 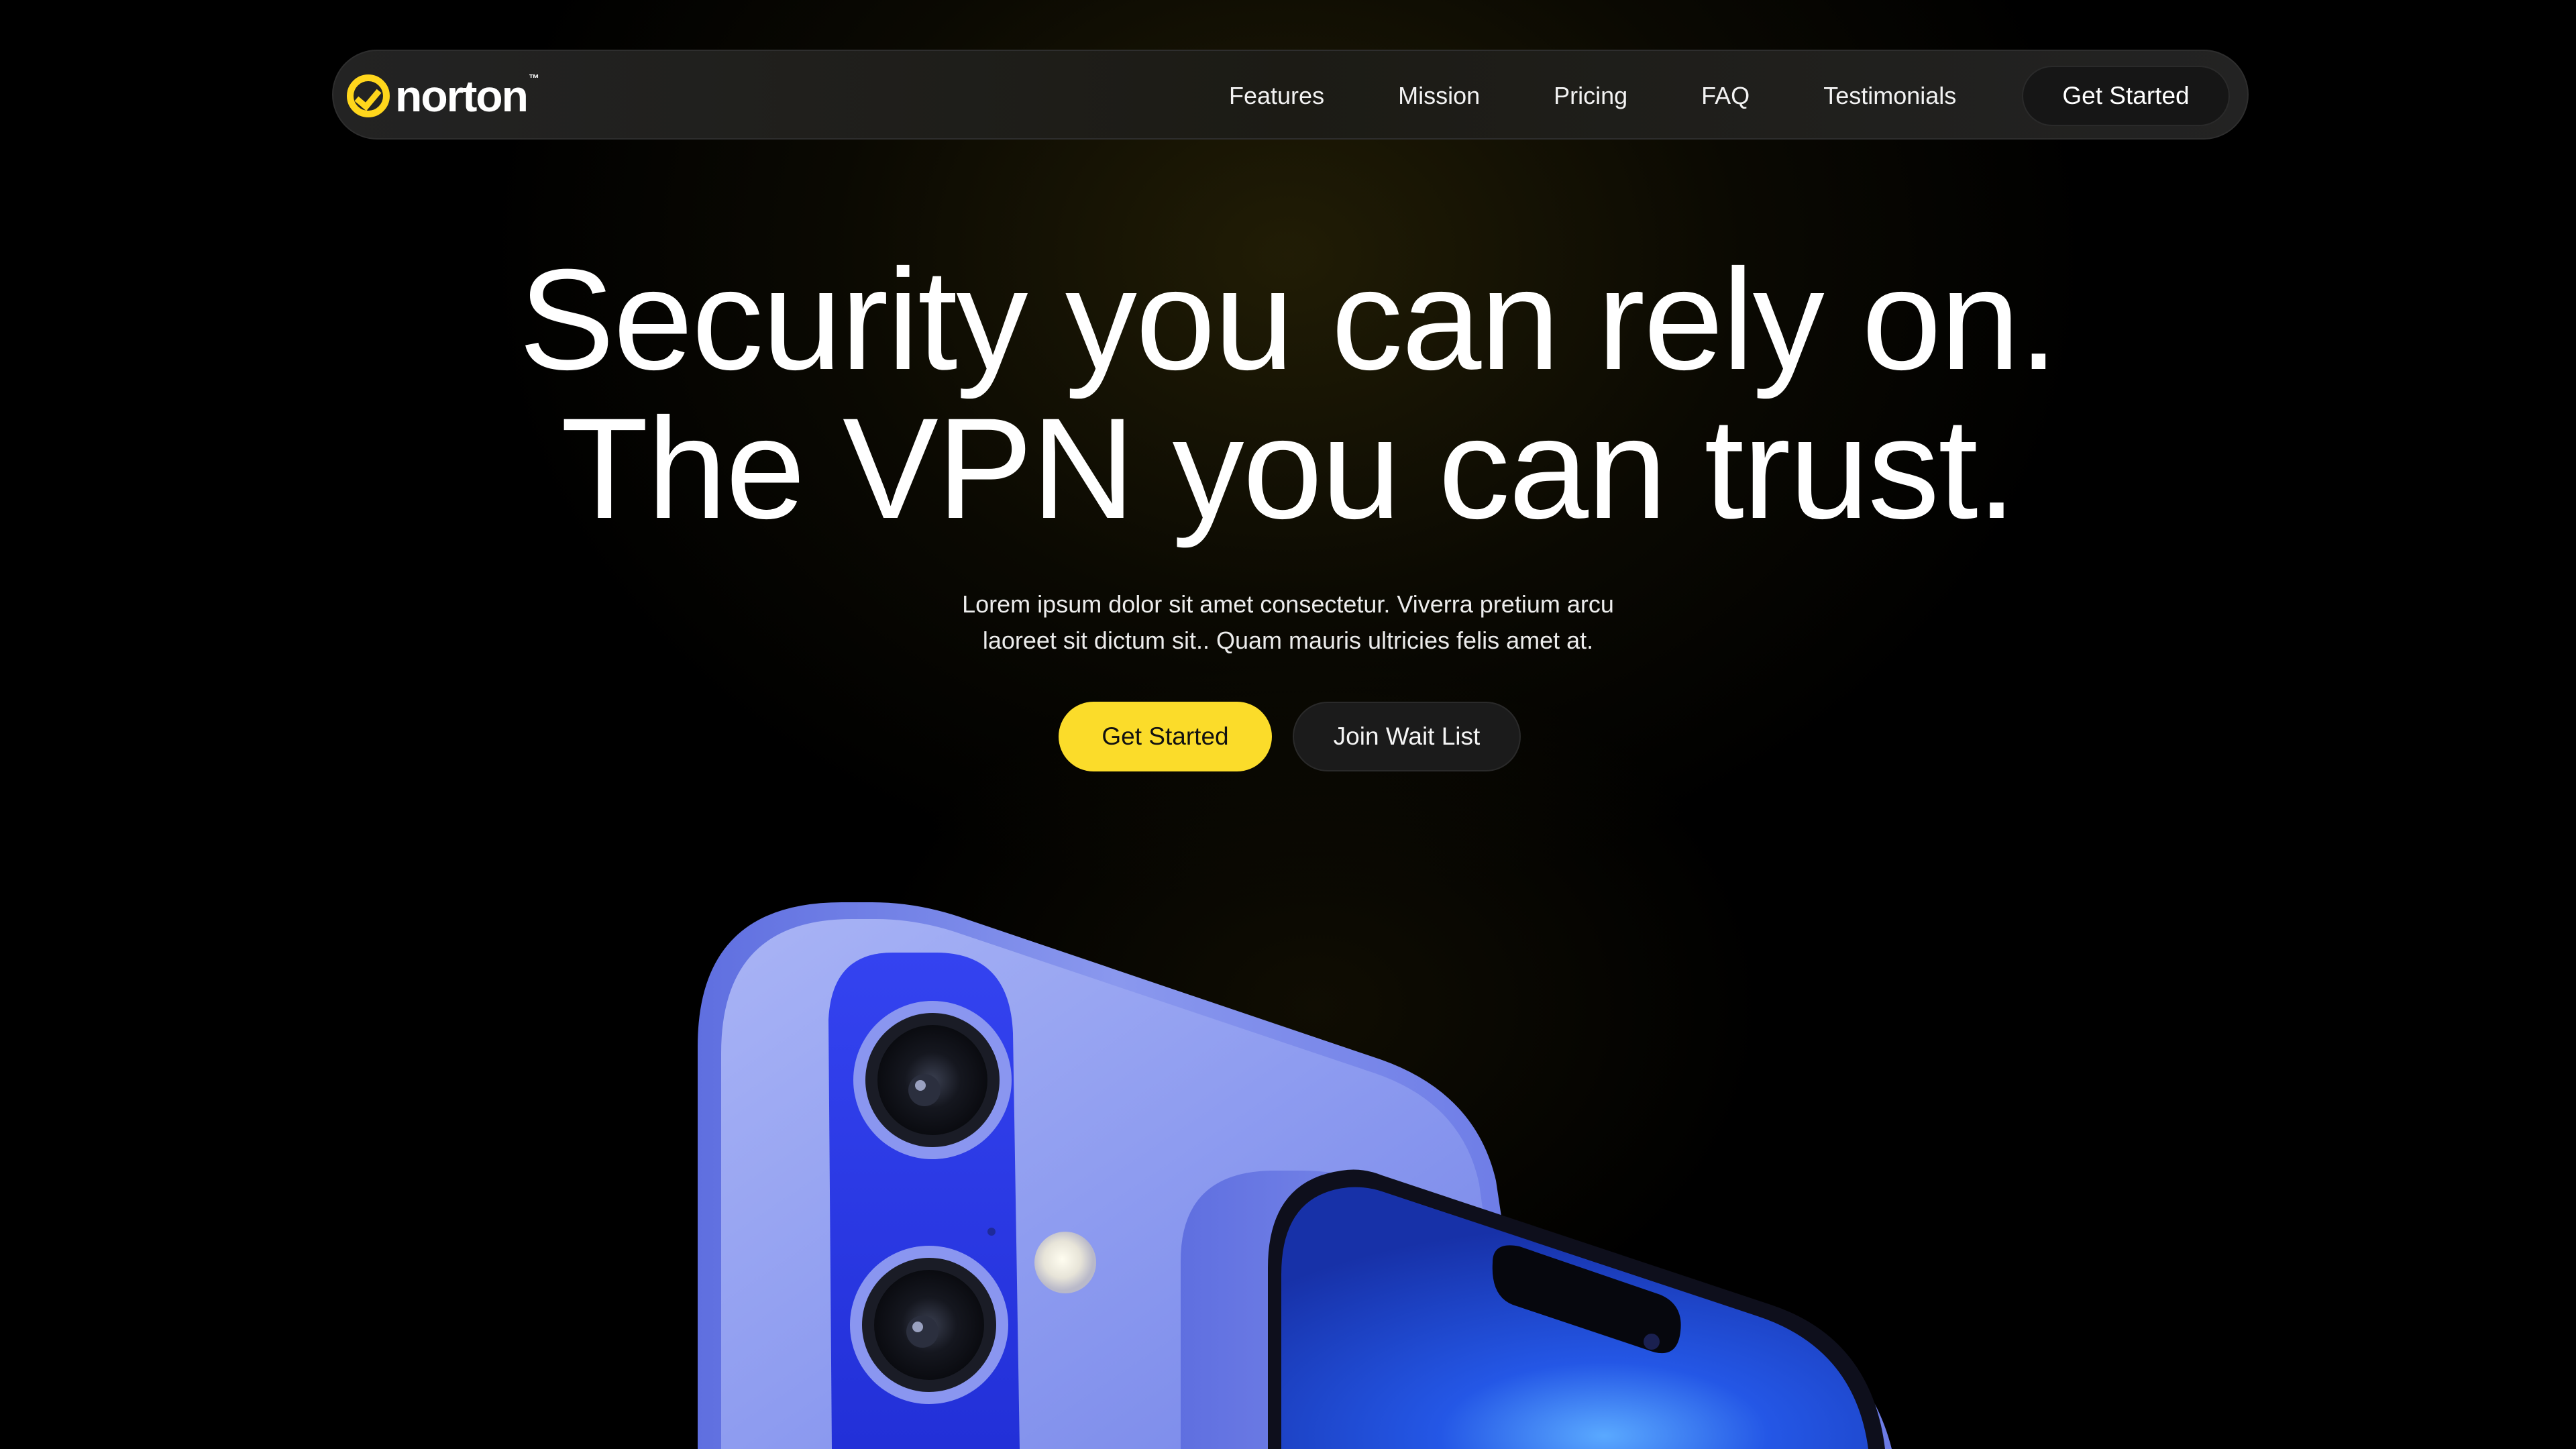 I want to click on back-phone, so click(x=1117, y=1175).